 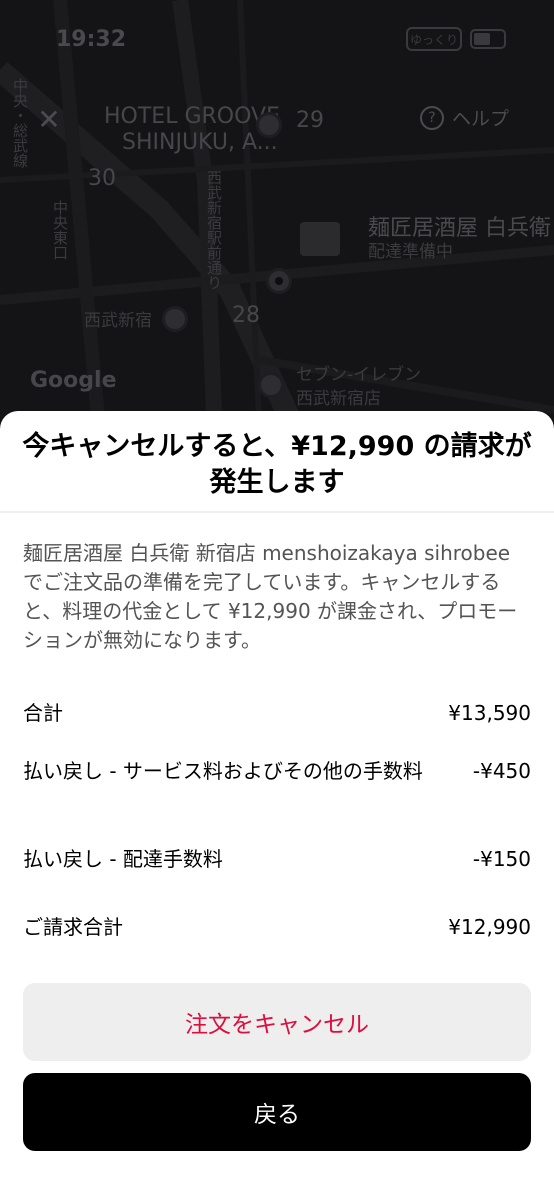 I want to click on sheet-title: 今キャンセルすると、¥12,990 の請求が発生します, so click(x=277, y=464).